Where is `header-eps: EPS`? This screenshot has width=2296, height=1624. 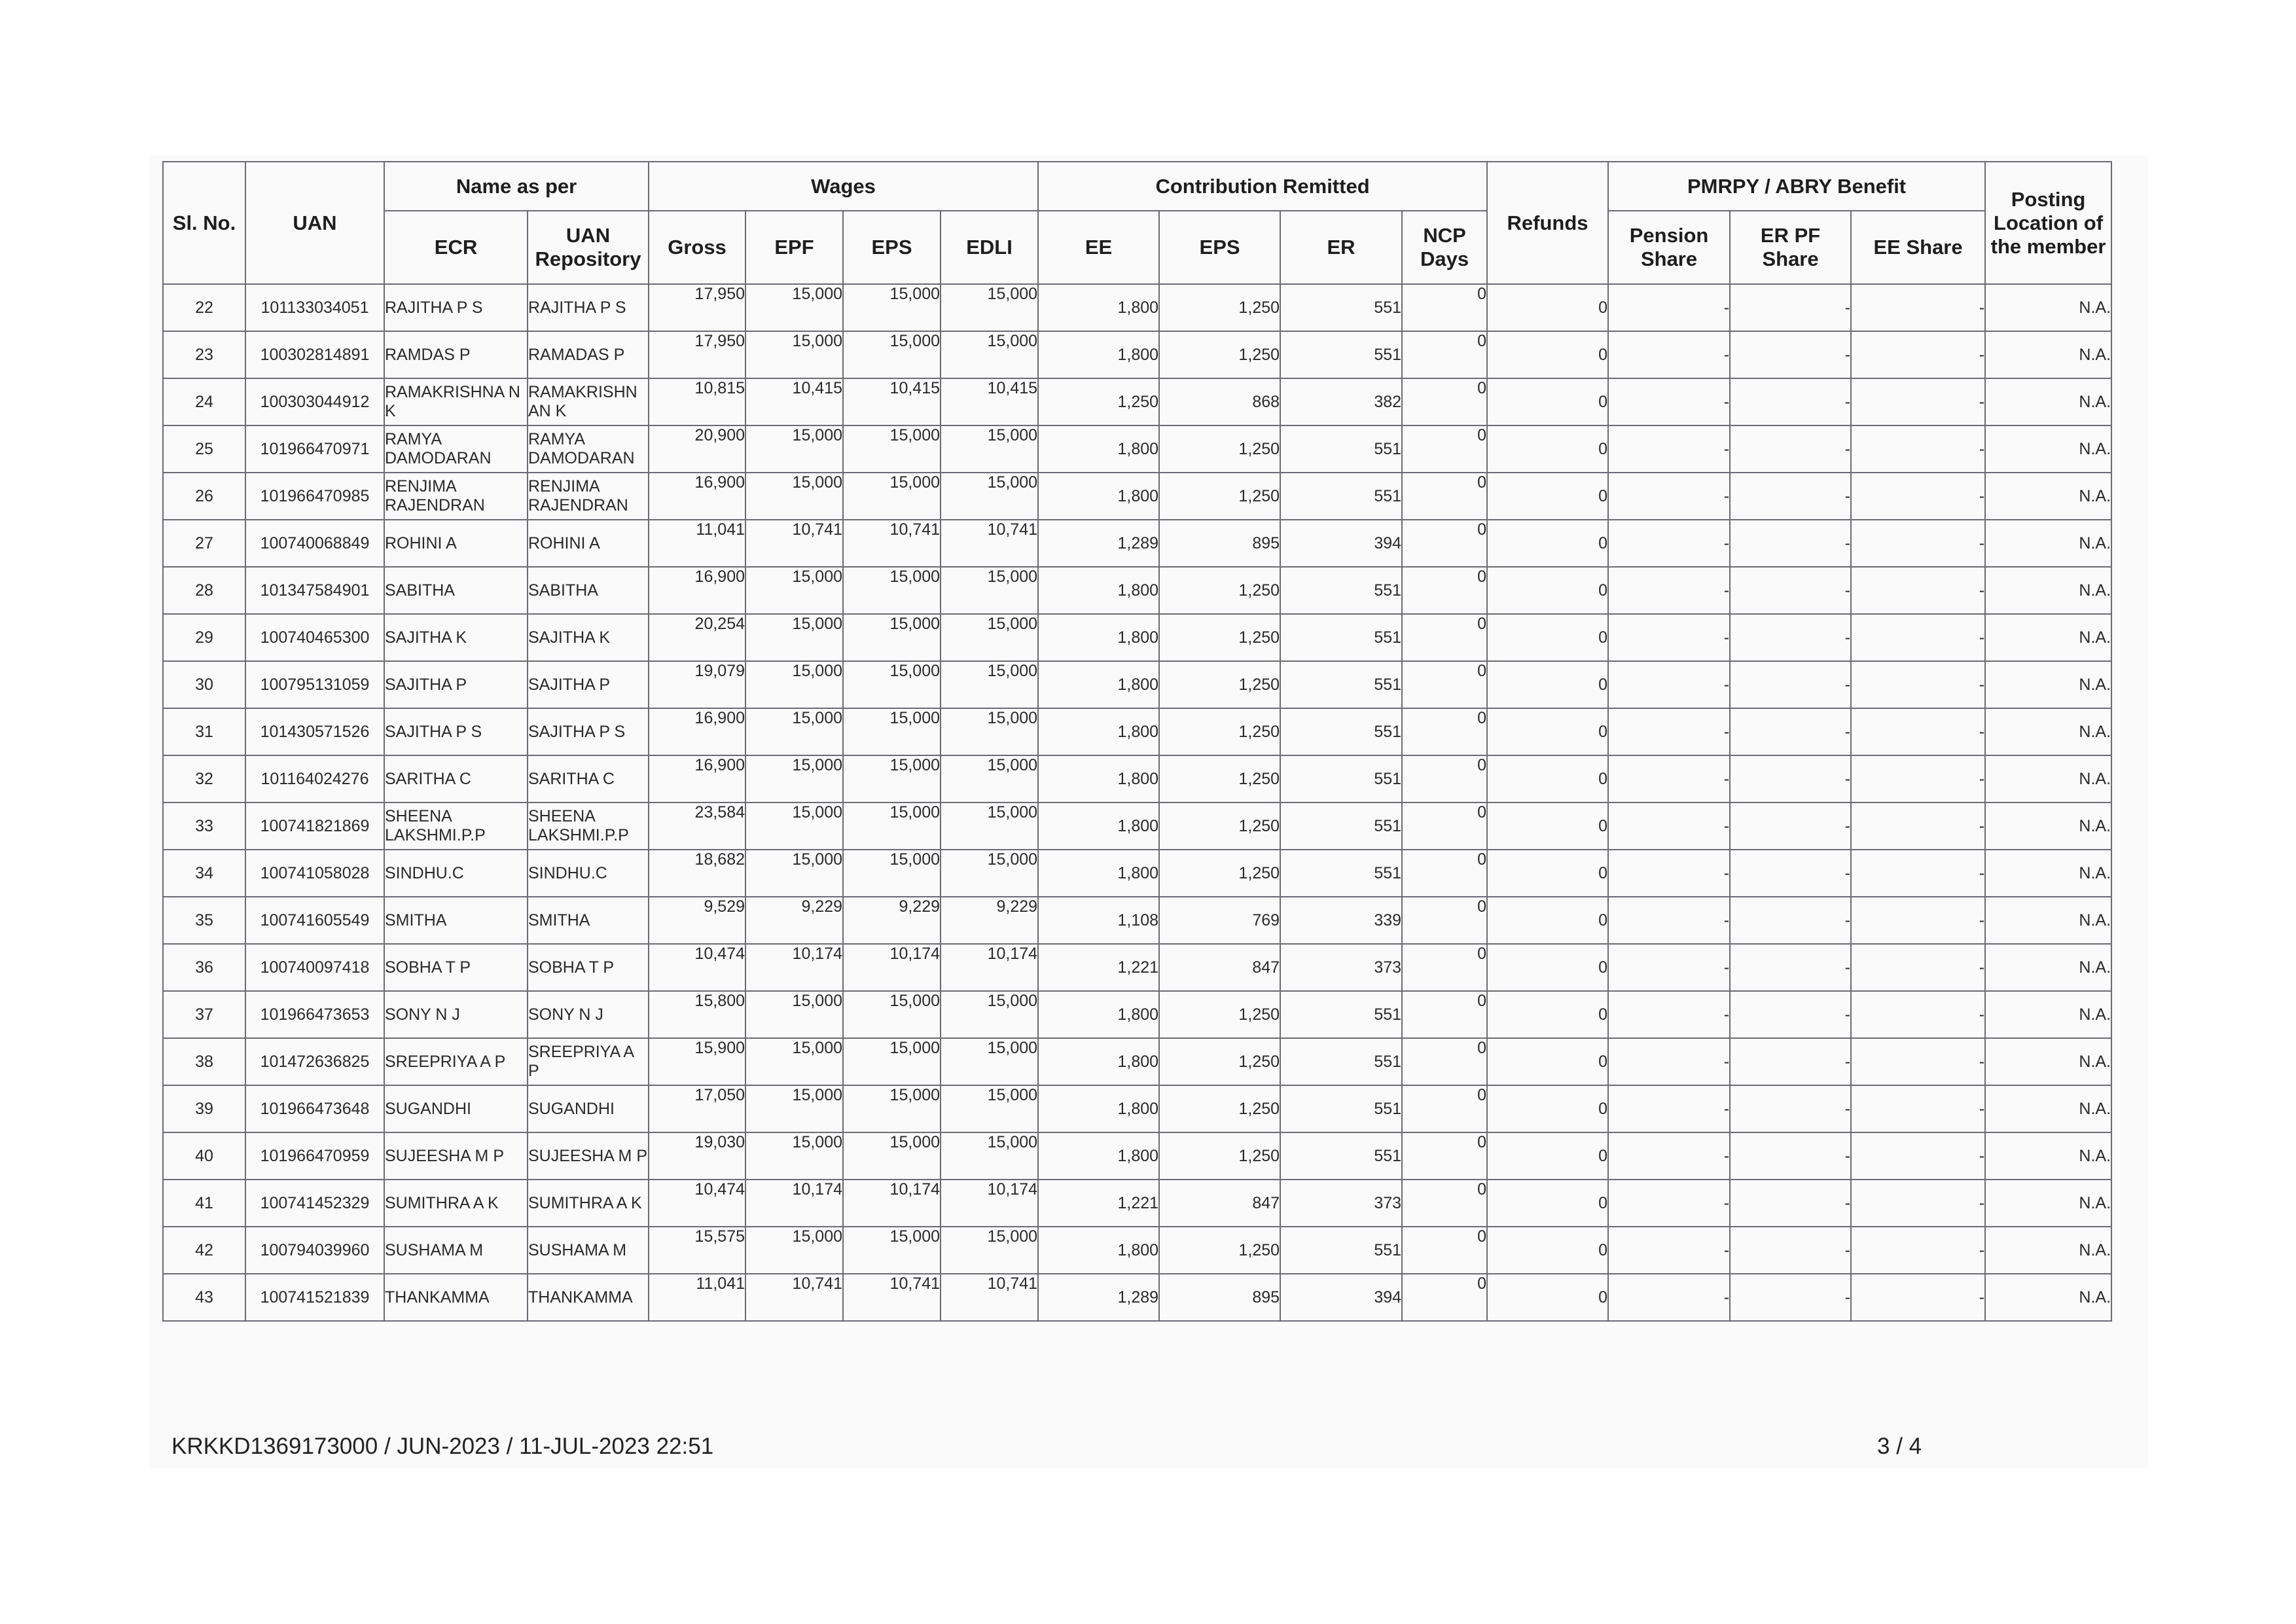 header-eps: EPS is located at coordinates (892, 247).